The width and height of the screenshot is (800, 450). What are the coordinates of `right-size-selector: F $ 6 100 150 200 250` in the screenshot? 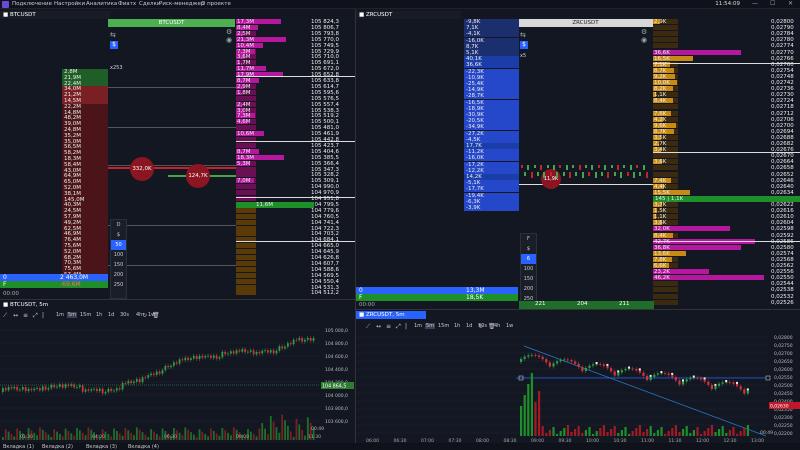 It's located at (528, 271).